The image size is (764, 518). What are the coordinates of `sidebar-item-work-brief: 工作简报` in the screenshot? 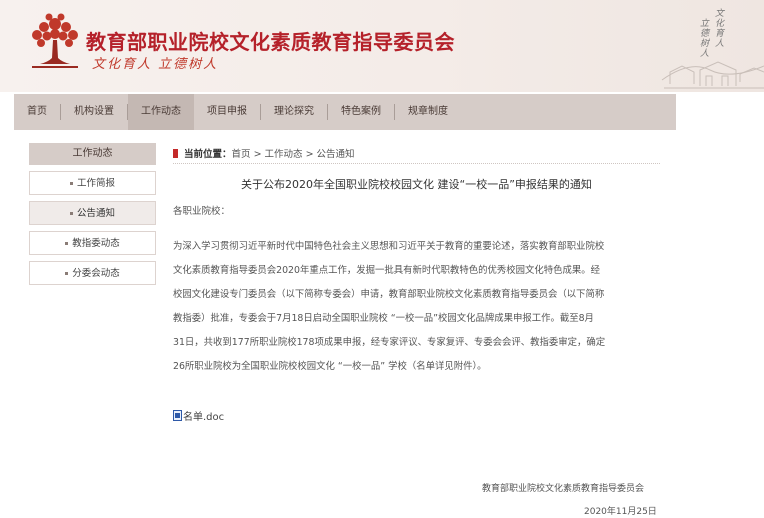 It's located at (92, 183).